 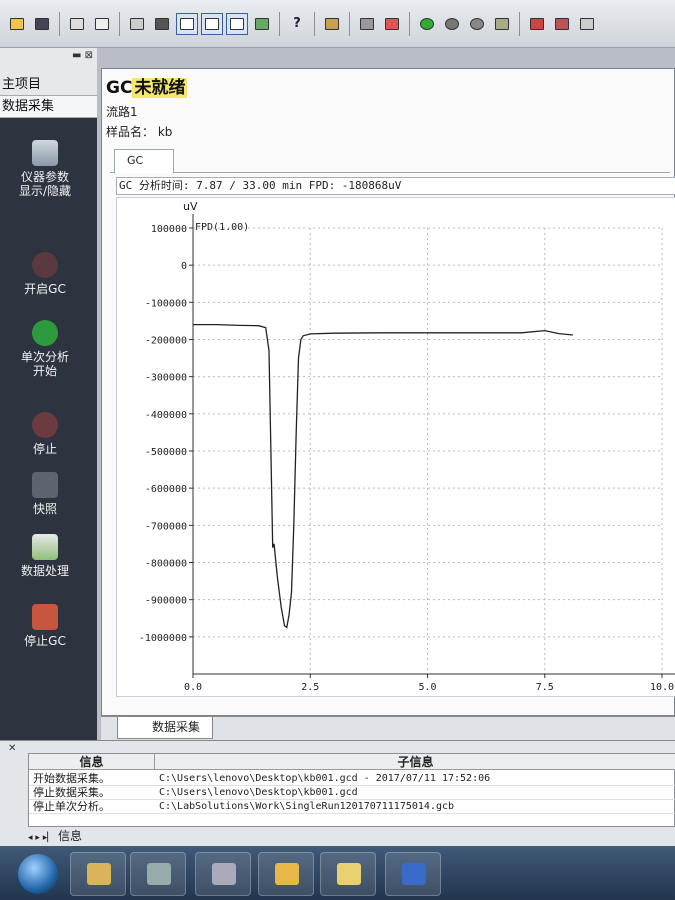 What do you see at coordinates (45, 191) in the screenshot?
I see `instrument-params-label2: 显示/隐藏` at bounding box center [45, 191].